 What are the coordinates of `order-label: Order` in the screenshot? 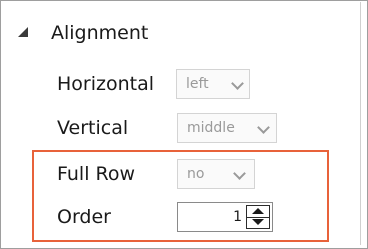 It's located at (84, 217).